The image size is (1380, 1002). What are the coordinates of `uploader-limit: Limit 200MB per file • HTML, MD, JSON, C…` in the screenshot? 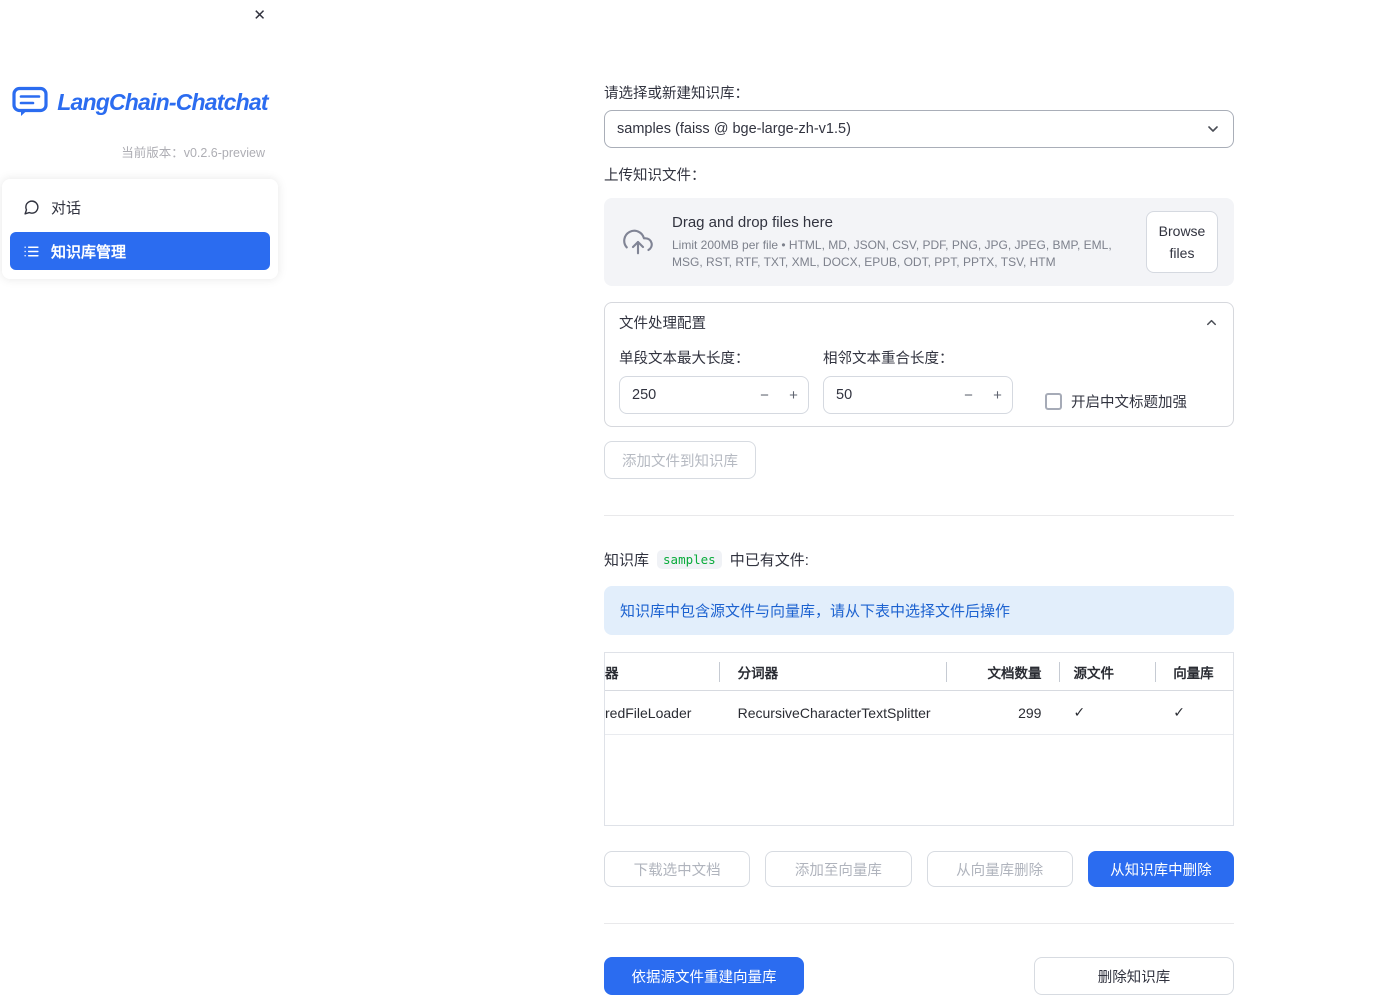 It's located at (892, 253).